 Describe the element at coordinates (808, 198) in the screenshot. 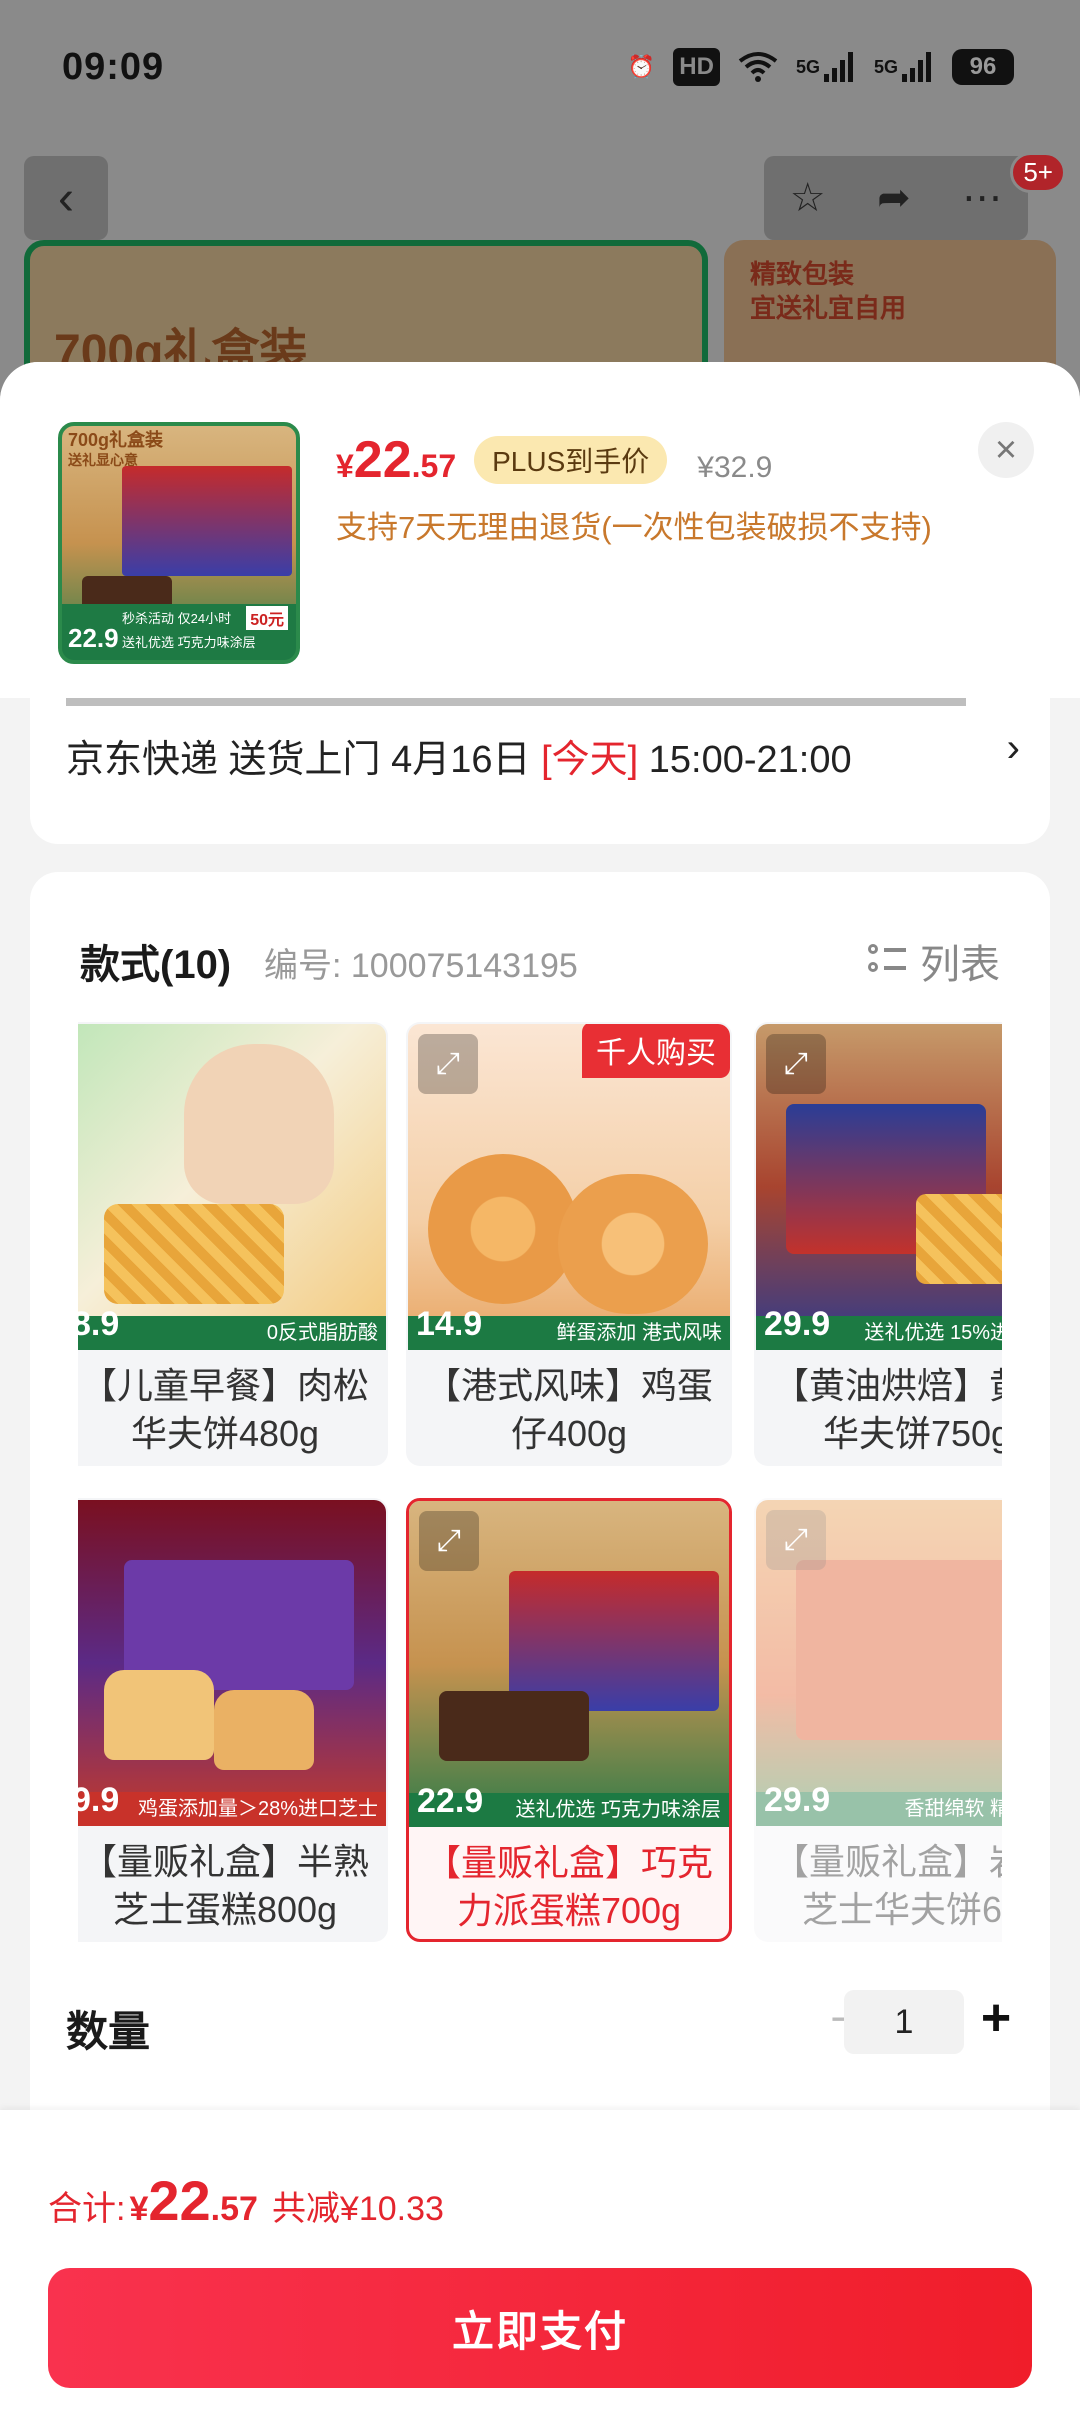

I see `star-icon: ☆` at that location.